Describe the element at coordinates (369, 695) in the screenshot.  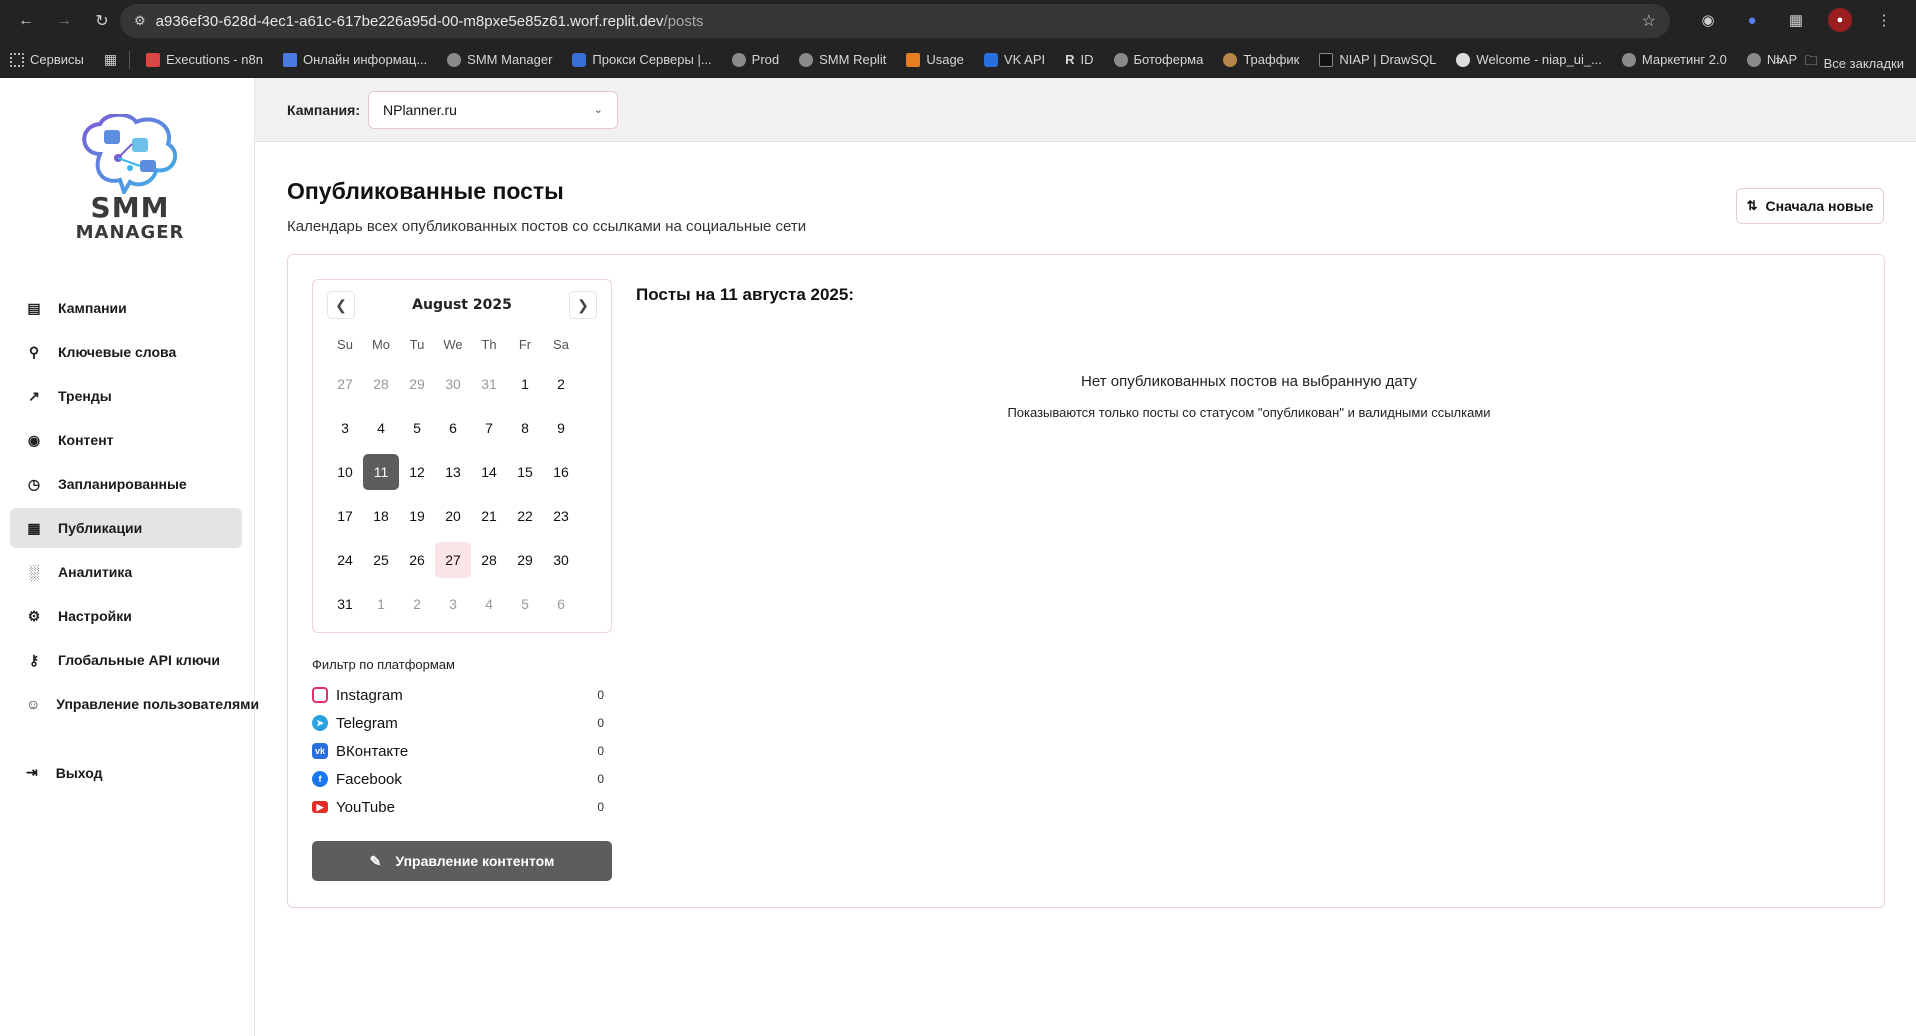
I see `platform-name: Instagram` at that location.